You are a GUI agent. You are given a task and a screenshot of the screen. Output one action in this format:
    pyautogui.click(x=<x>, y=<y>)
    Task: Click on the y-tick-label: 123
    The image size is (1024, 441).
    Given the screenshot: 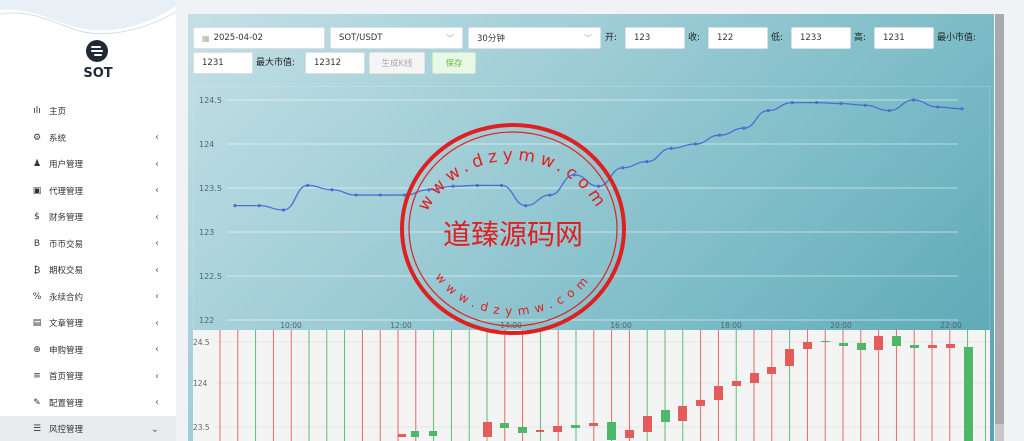 What is the action you would take?
    pyautogui.click(x=206, y=232)
    